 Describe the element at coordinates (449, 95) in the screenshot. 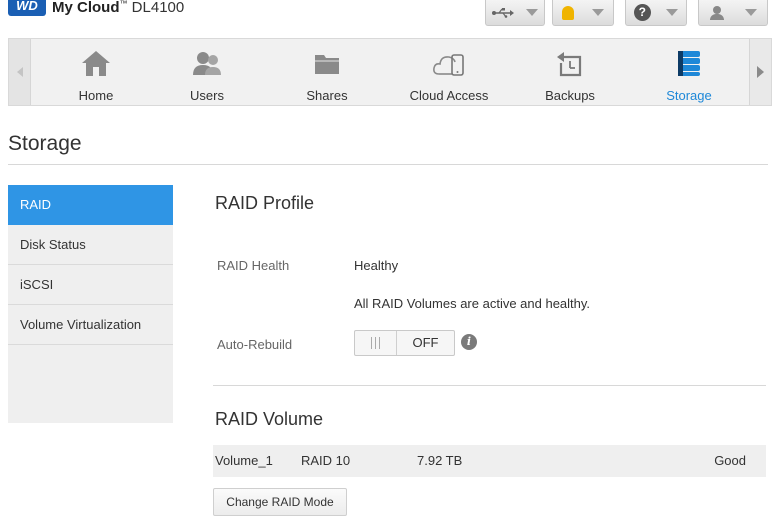

I see `nav-item-label: Cloud Access` at that location.